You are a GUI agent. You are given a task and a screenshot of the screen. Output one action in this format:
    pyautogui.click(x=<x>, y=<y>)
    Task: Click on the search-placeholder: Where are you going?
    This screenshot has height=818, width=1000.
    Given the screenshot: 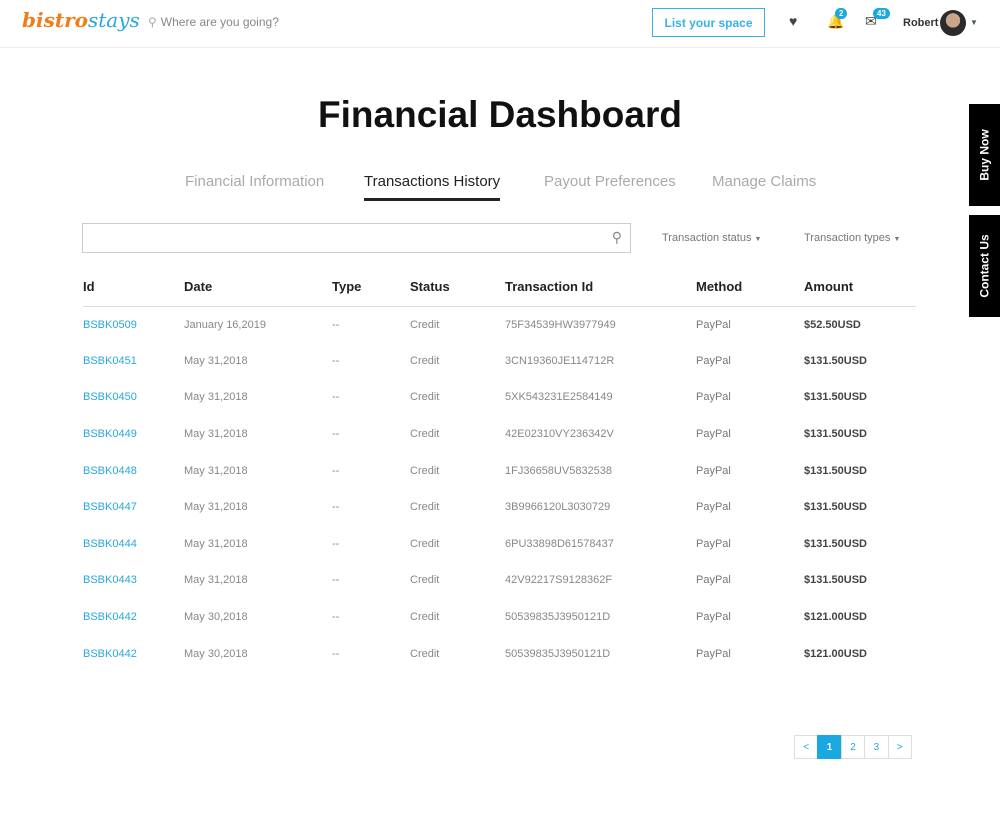 What is the action you would take?
    pyautogui.click(x=219, y=22)
    